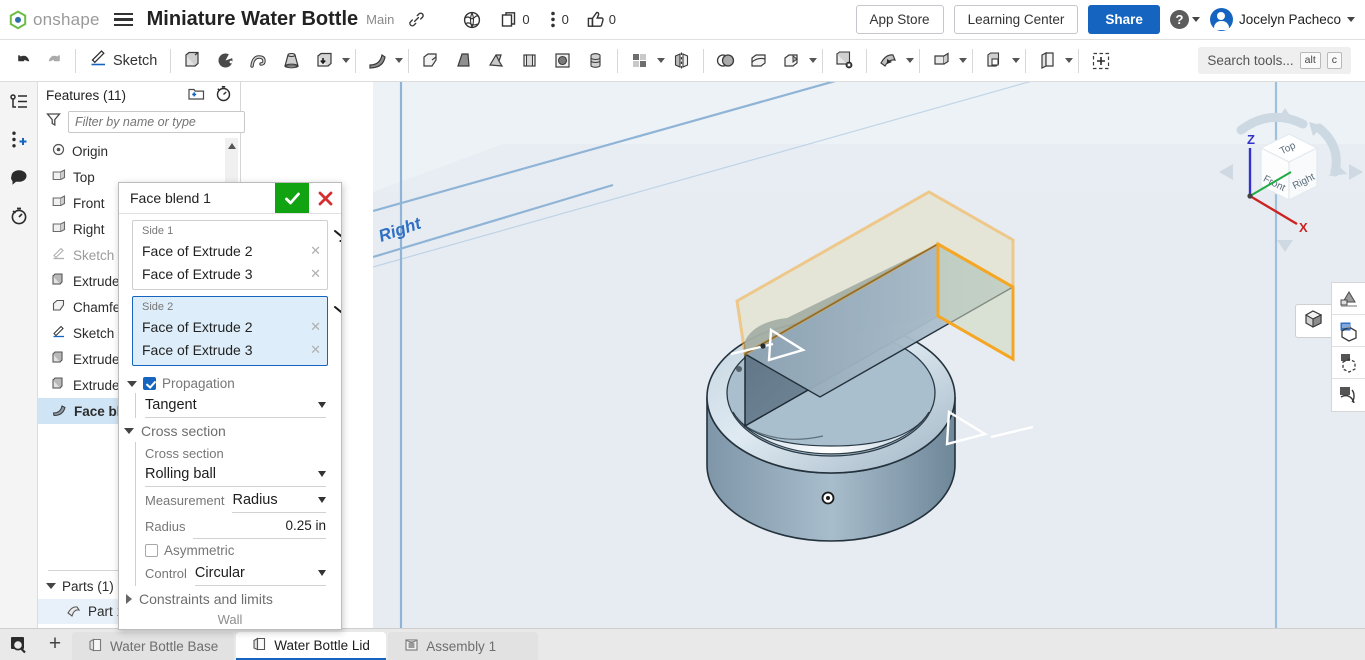  I want to click on boolean-icon, so click(725, 61).